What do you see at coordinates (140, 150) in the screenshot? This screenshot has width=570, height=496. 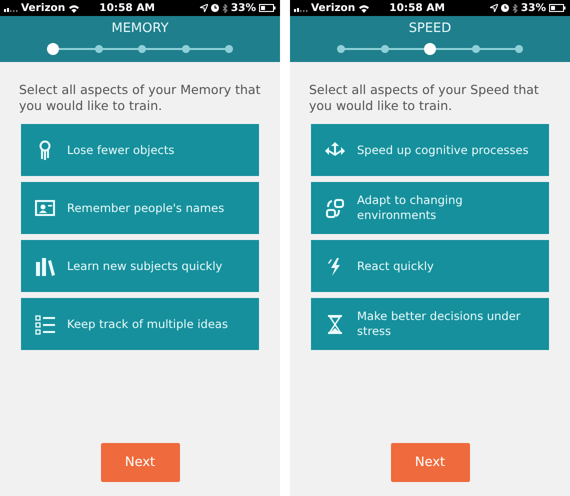 I see `option-button: Lose fewer objects` at bounding box center [140, 150].